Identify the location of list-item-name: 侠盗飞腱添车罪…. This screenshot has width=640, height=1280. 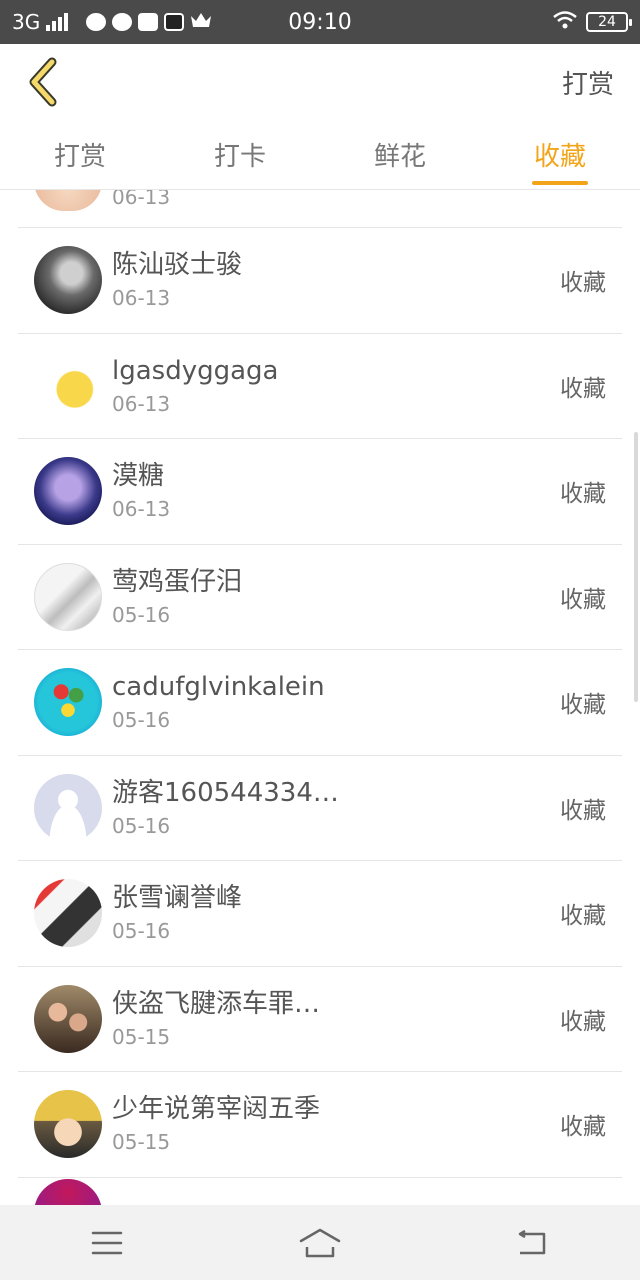
(216, 1003).